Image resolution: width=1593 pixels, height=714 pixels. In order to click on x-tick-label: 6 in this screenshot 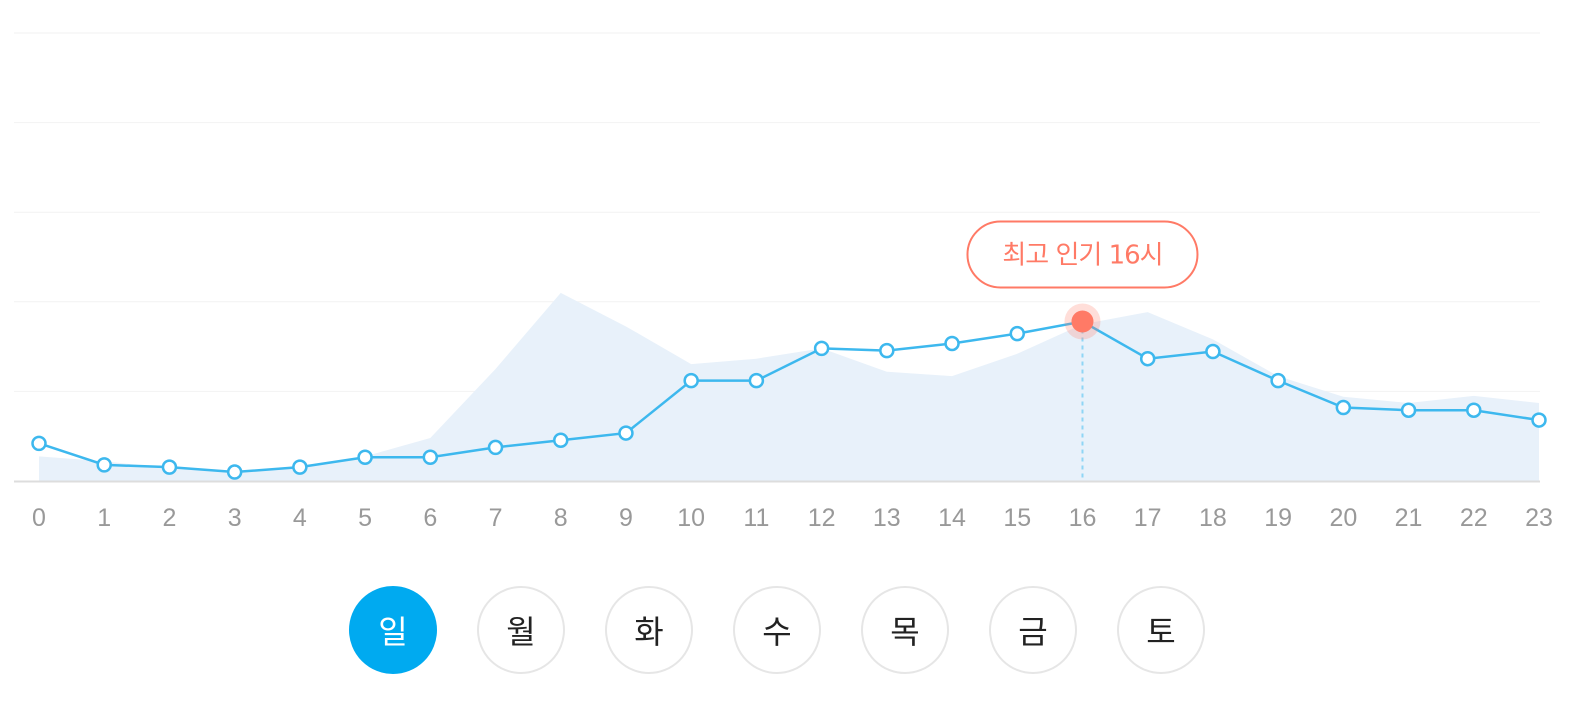, I will do `click(430, 518)`.